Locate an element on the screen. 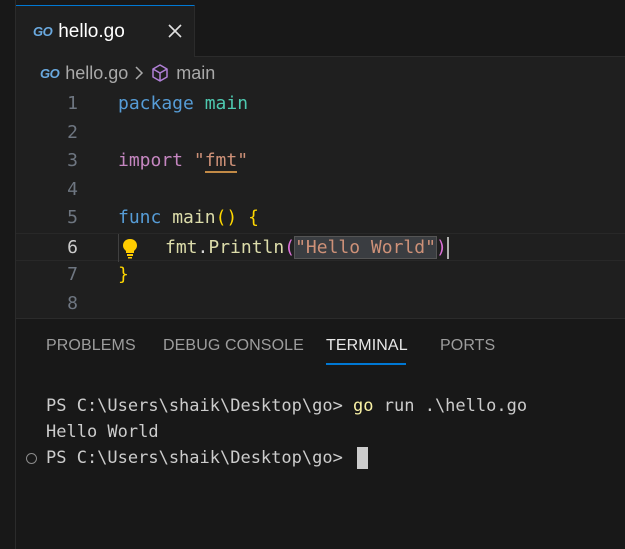 The image size is (625, 549). line-number: 6 is located at coordinates (72, 247).